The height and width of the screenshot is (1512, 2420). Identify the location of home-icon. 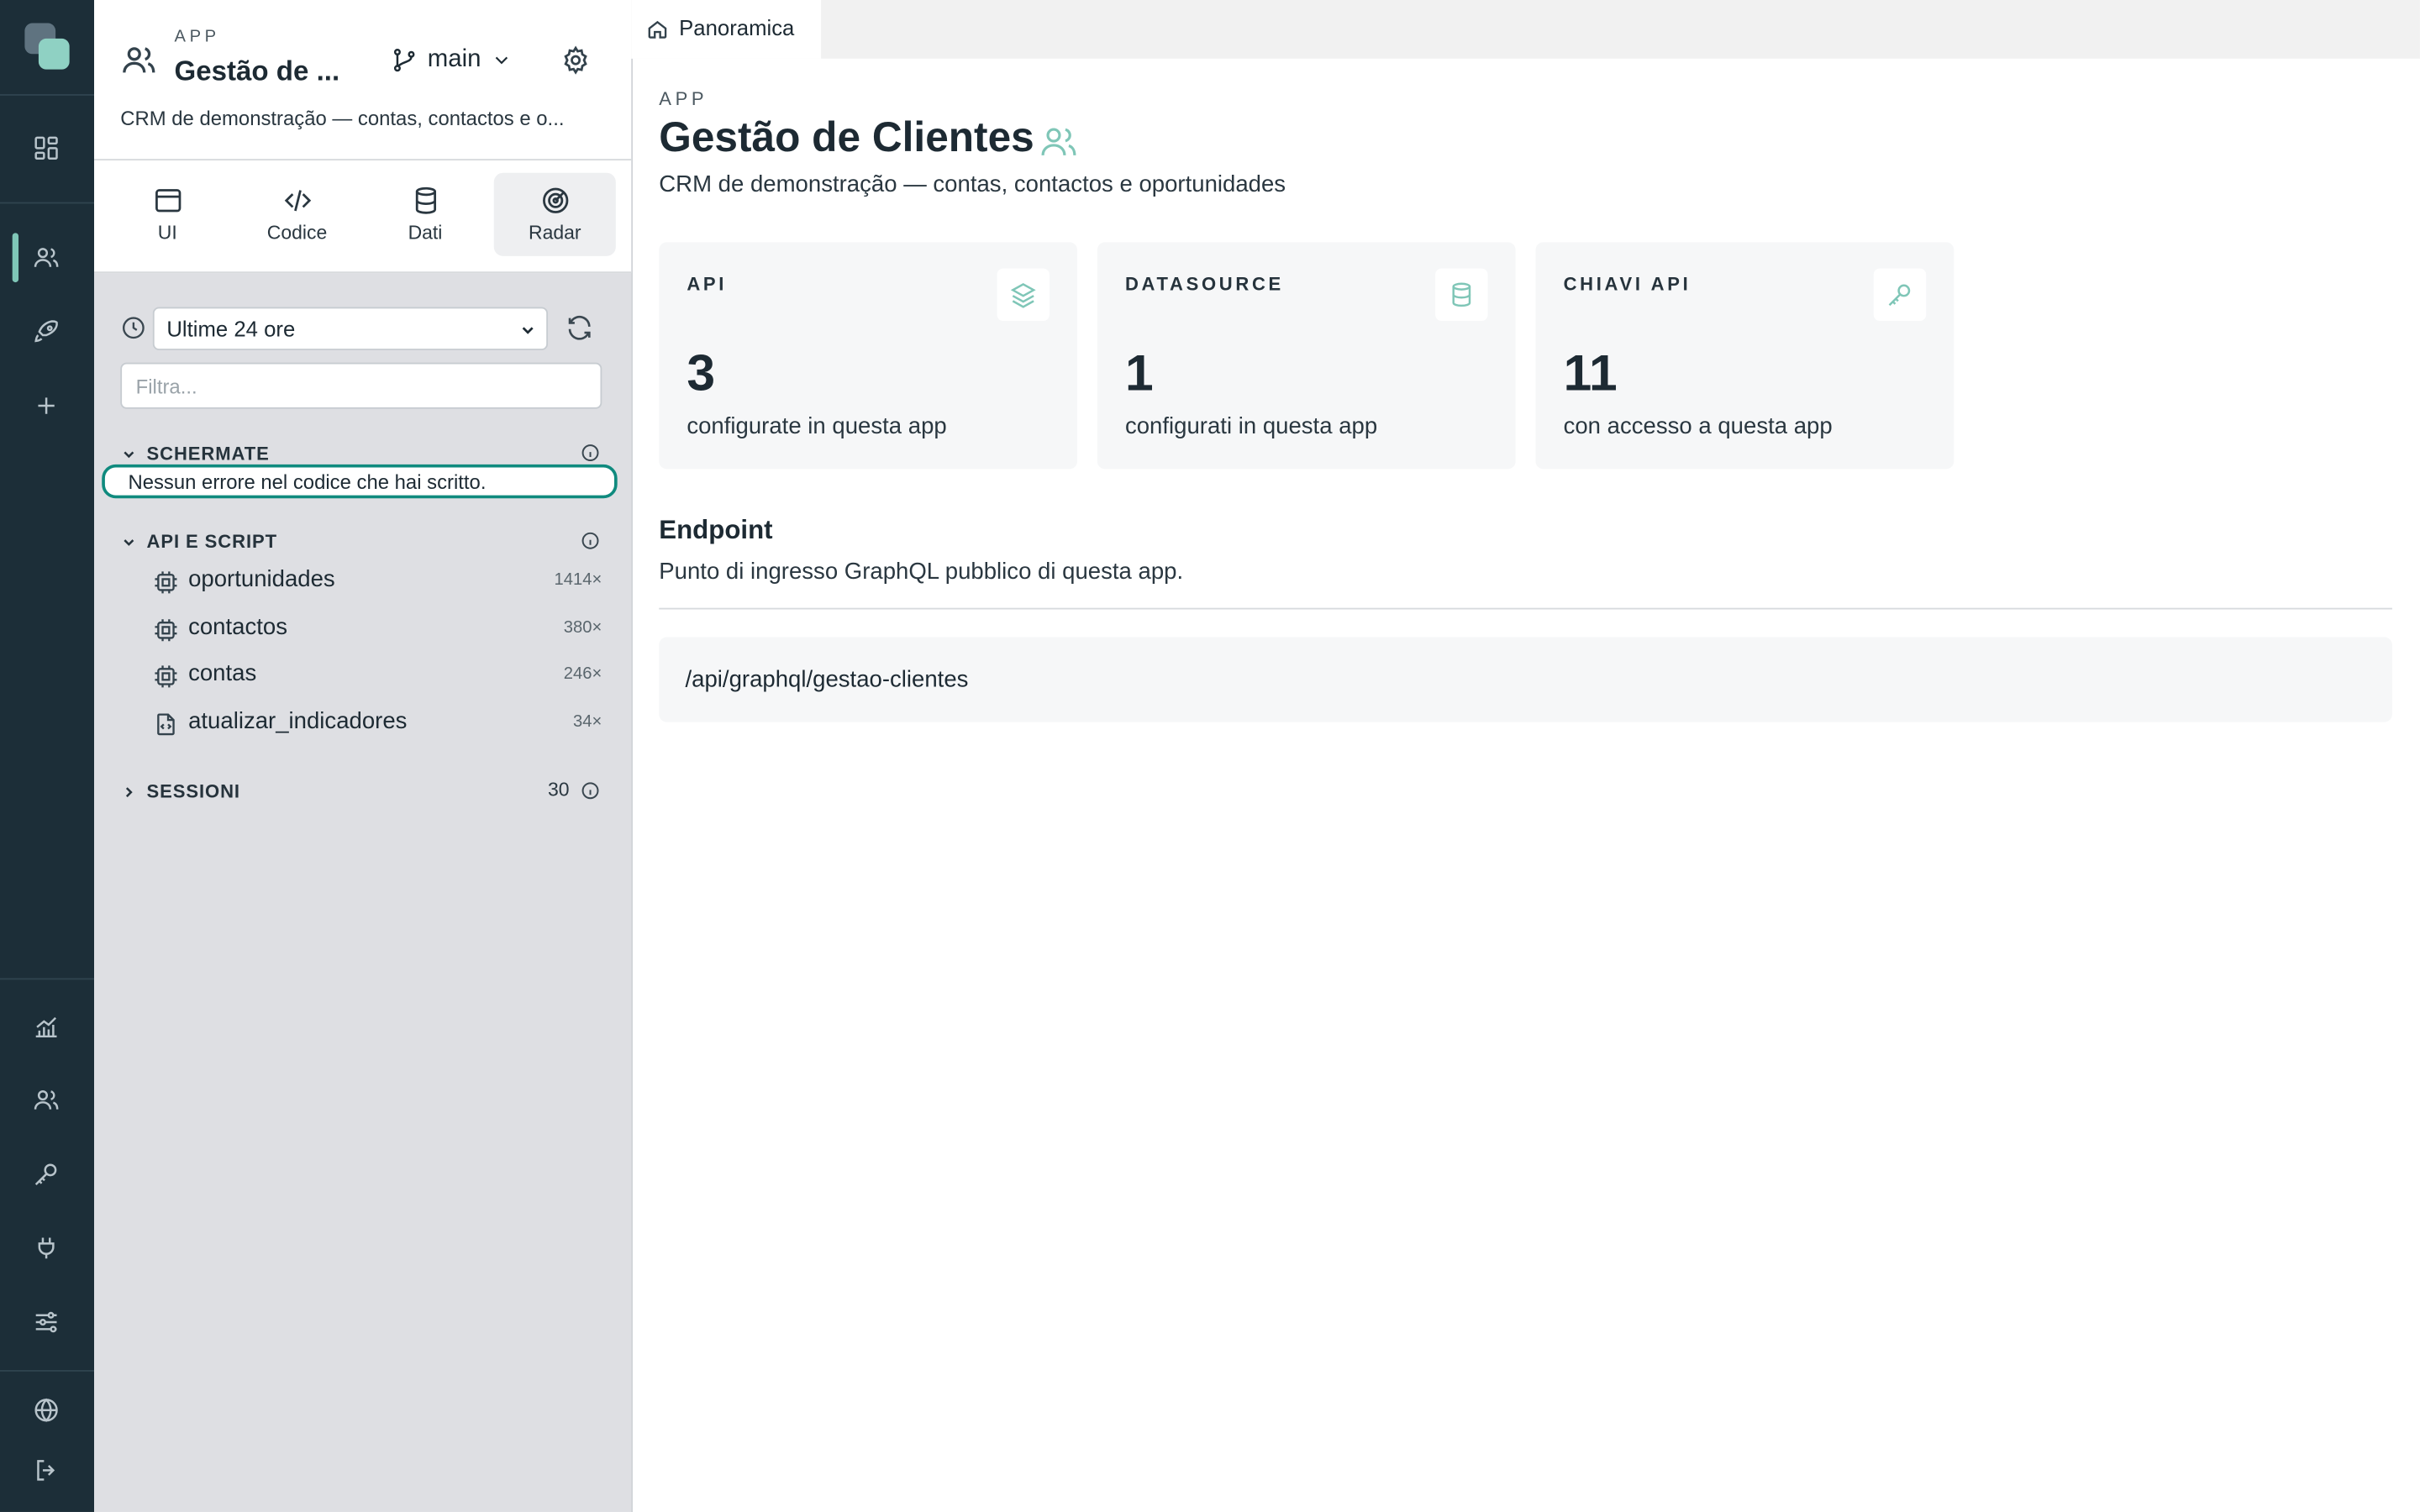
(658, 29).